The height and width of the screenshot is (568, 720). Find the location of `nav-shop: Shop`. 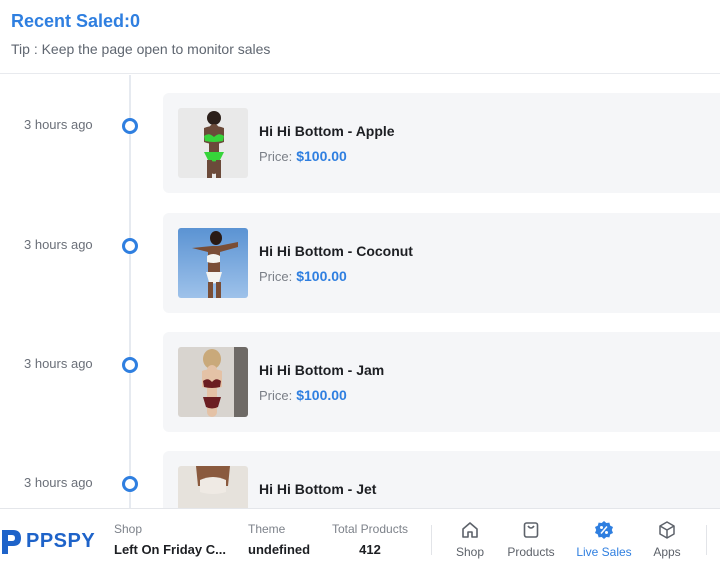

nav-shop: Shop is located at coordinates (470, 539).